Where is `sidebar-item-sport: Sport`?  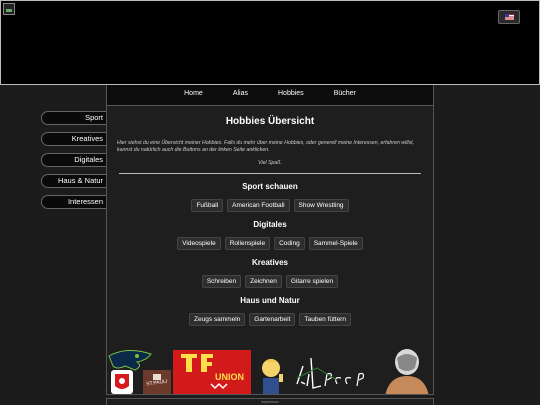
sidebar-item-sport: Sport is located at coordinates (73, 118).